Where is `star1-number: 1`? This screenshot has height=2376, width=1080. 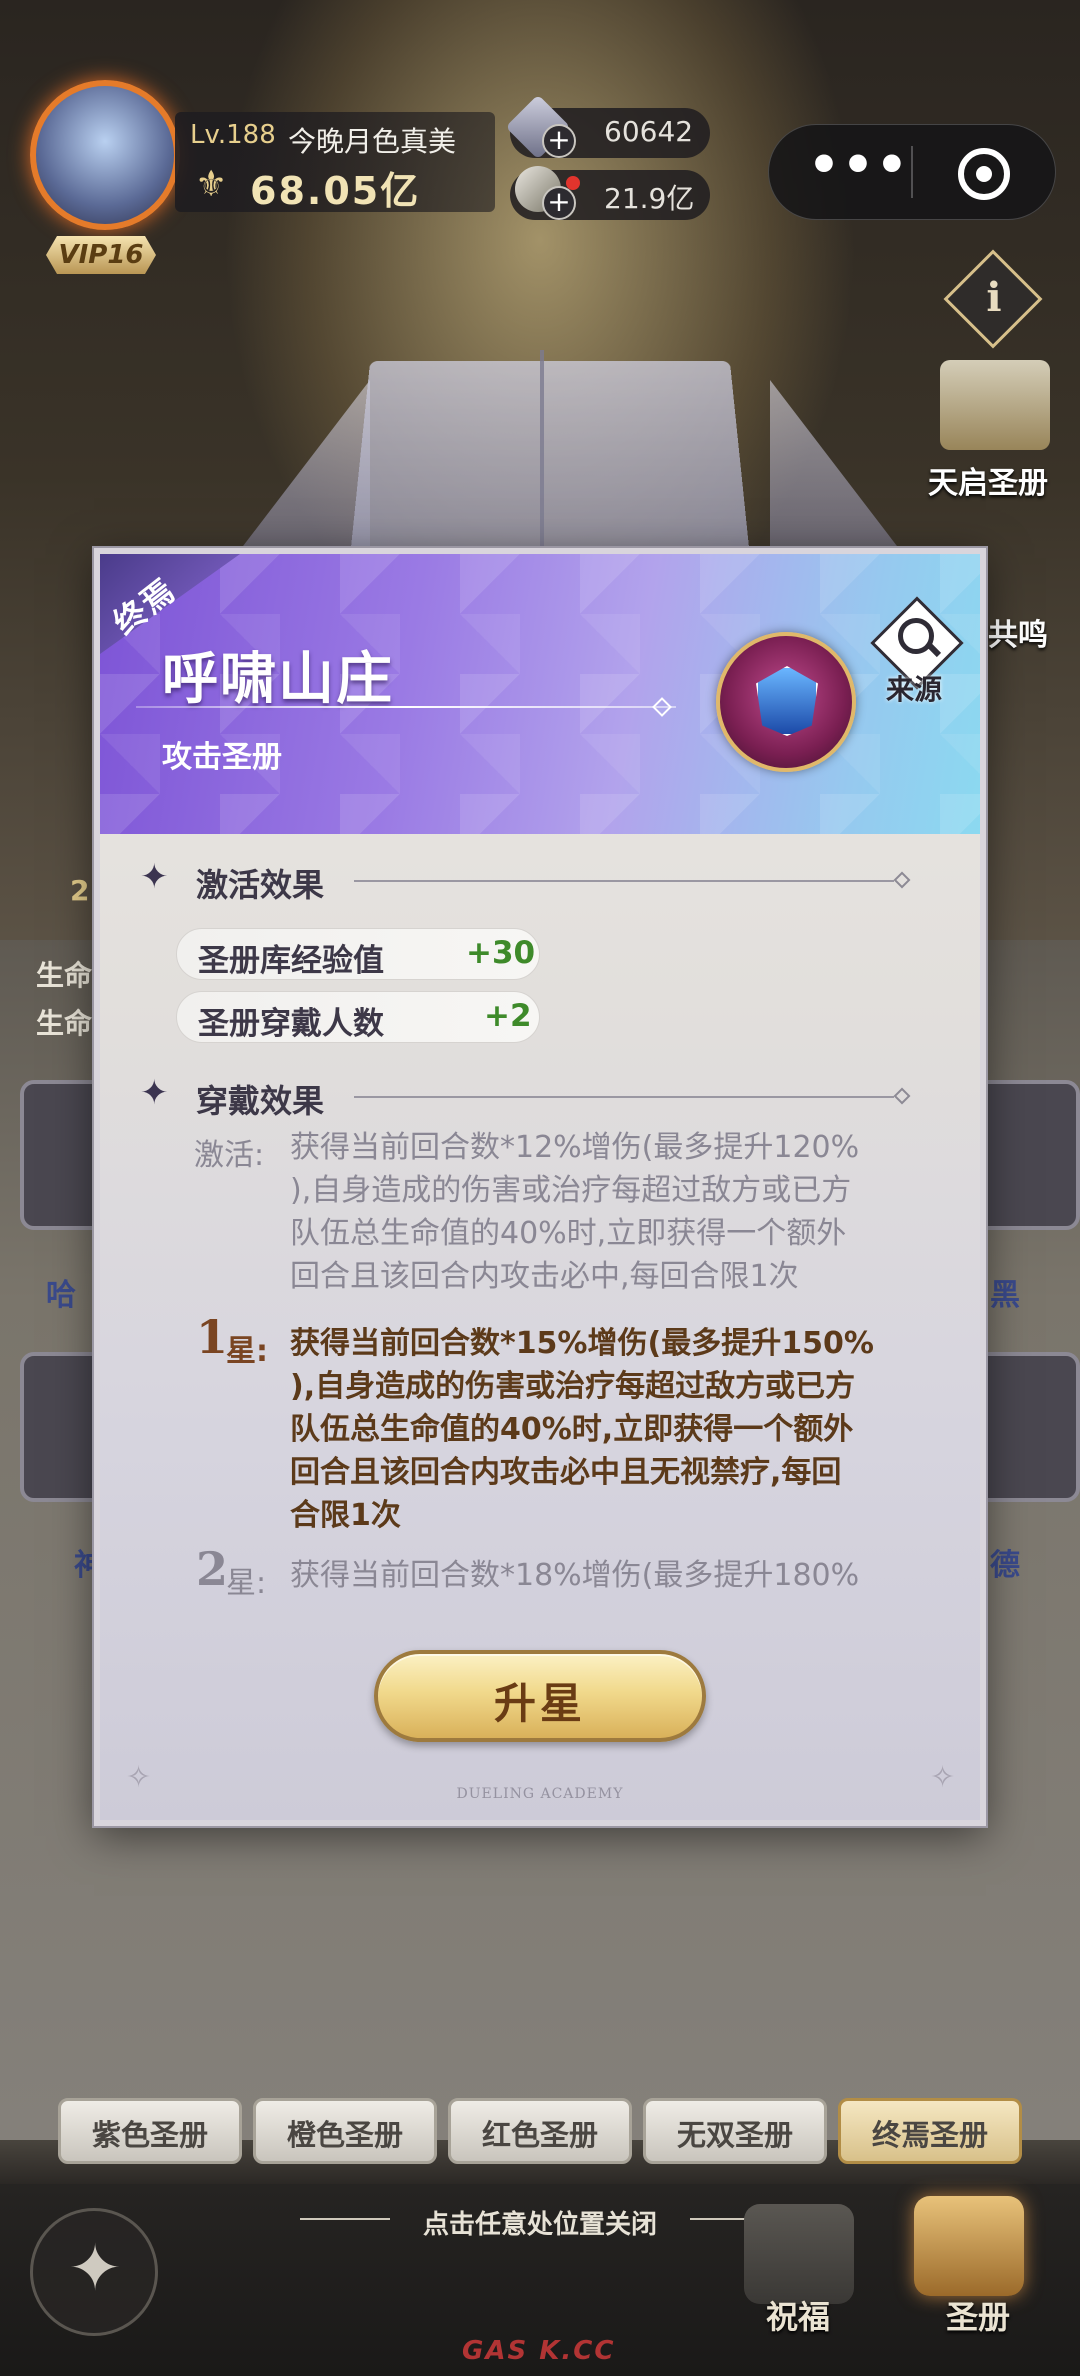
star1-number: 1 is located at coordinates (212, 1337).